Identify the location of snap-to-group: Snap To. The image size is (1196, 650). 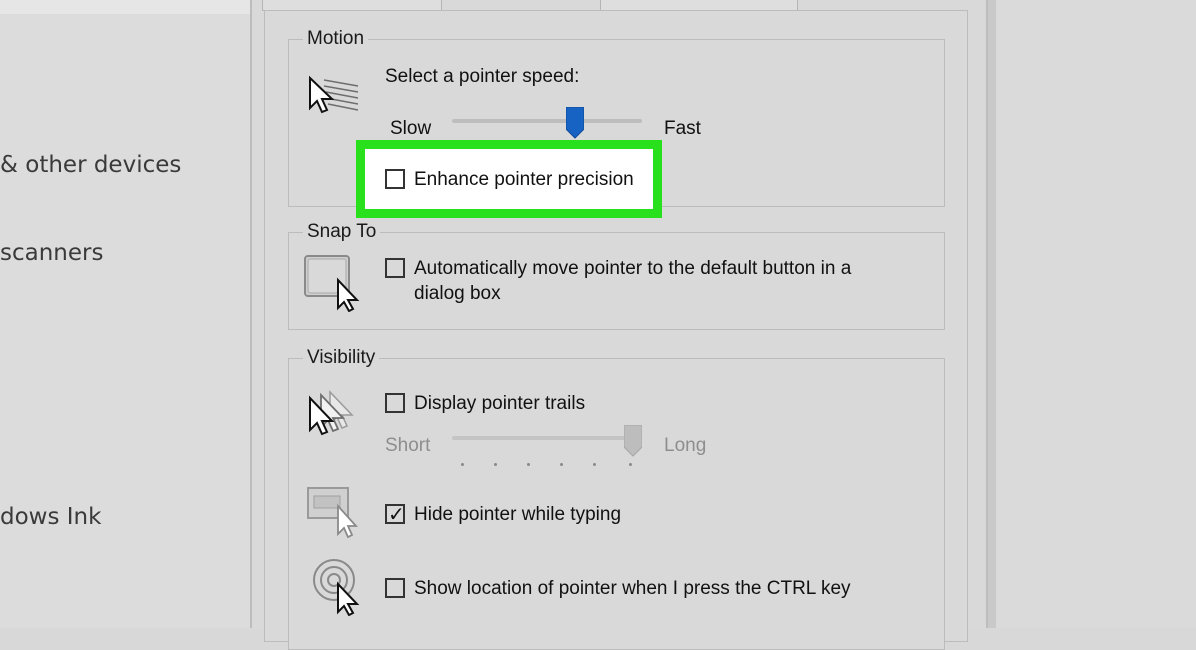
(616, 275).